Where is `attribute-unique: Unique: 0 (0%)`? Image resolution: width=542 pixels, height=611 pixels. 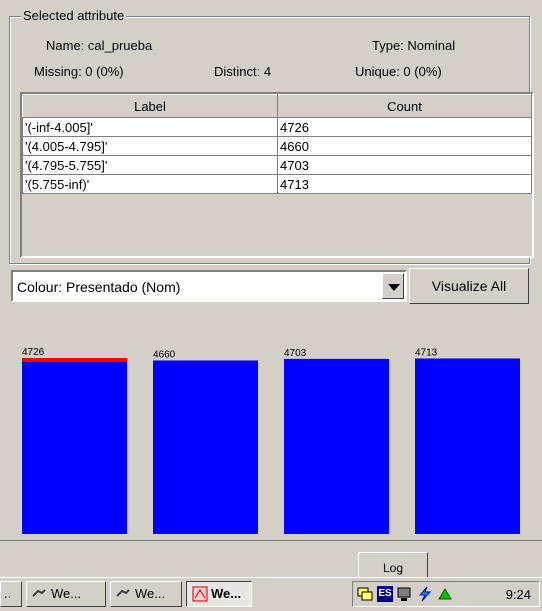
attribute-unique: Unique: 0 (0%) is located at coordinates (398, 71).